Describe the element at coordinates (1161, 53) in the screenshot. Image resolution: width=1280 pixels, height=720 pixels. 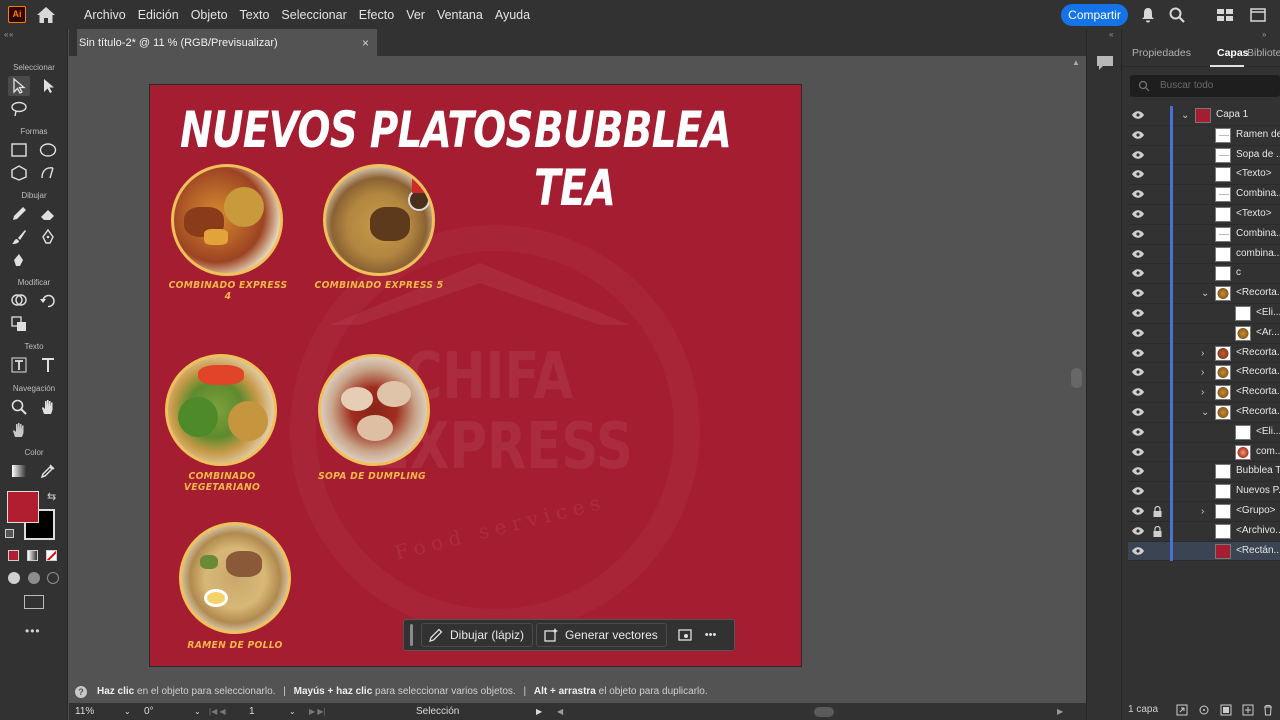
I see `tab-propiedades: Propiedades` at that location.